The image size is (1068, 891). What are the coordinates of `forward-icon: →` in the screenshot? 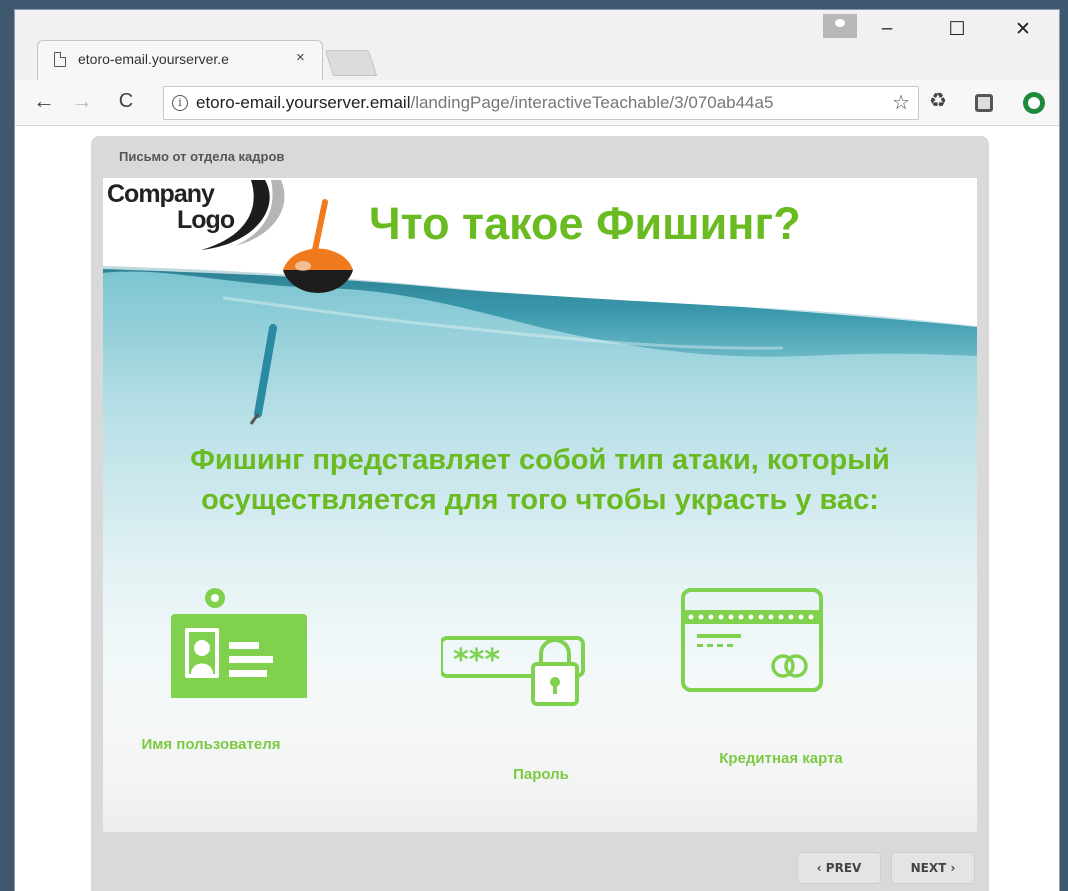 It's located at (82, 101).